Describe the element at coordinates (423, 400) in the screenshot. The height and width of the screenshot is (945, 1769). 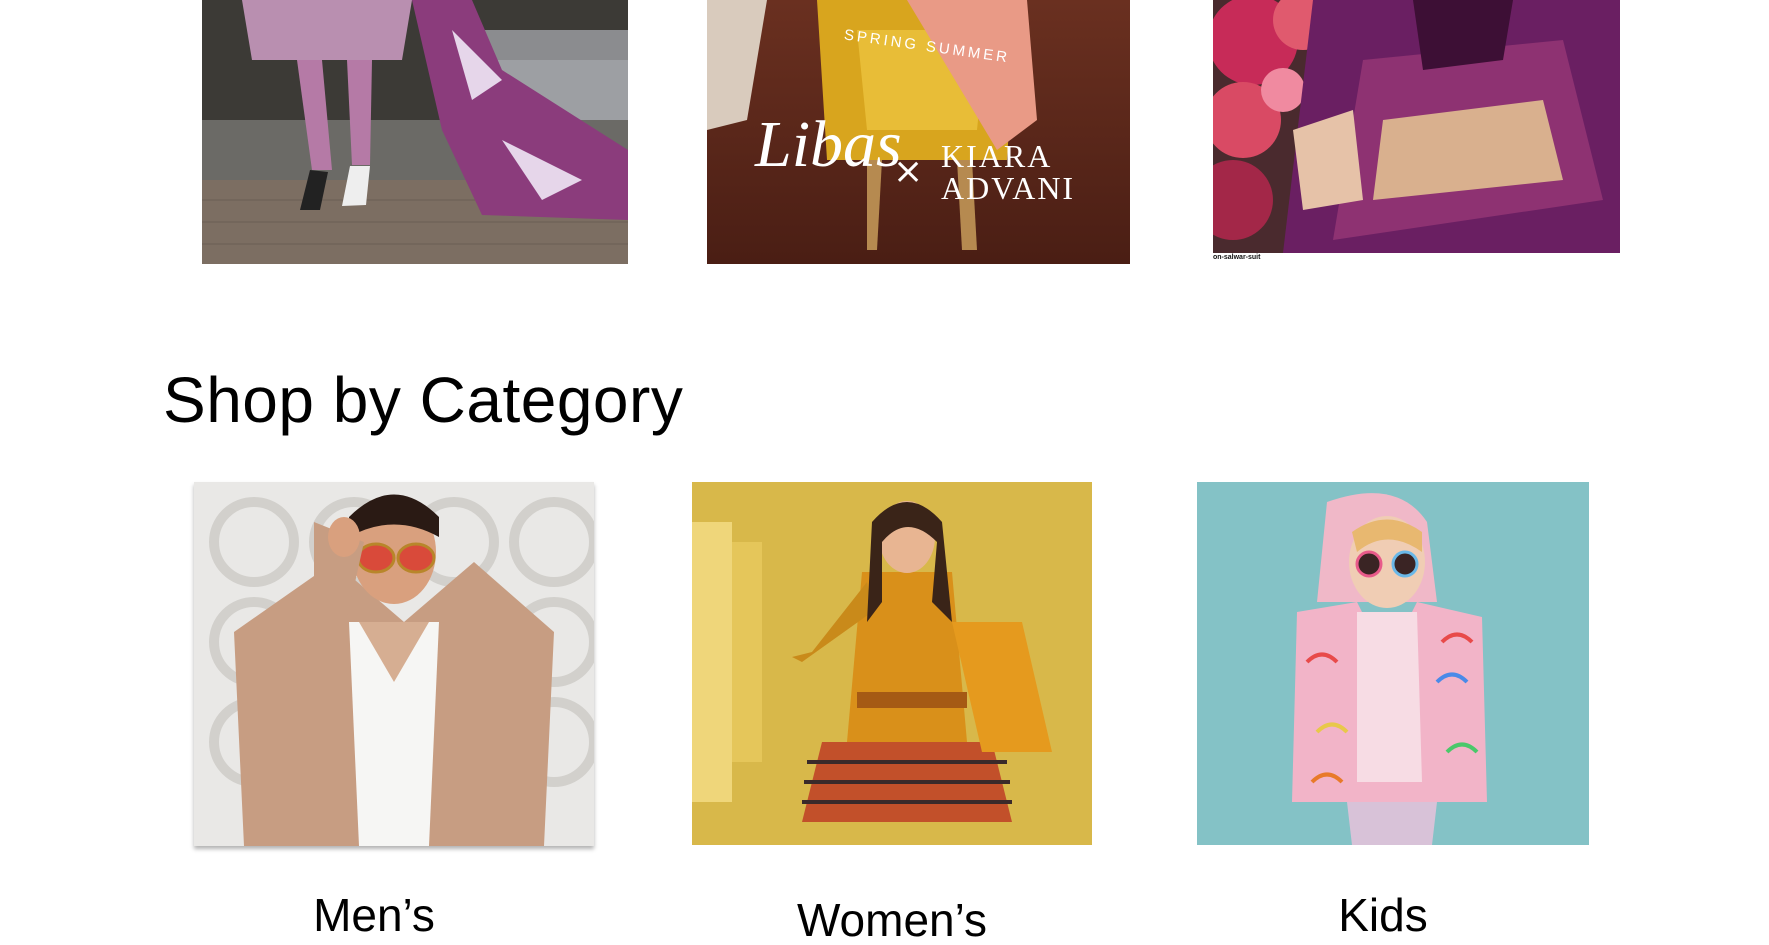
I see `section-title: Shop by Category` at that location.